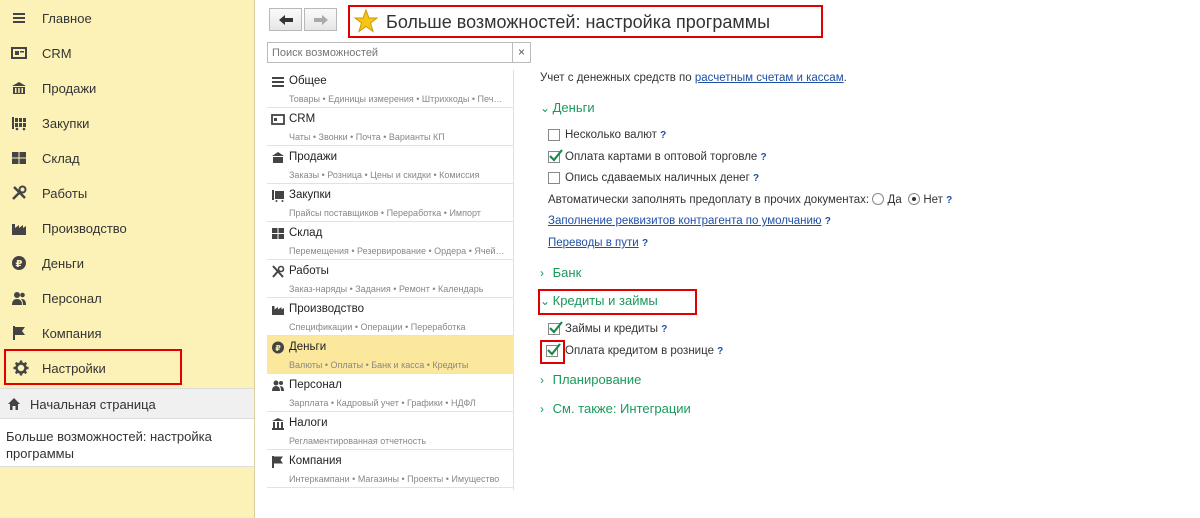 The height and width of the screenshot is (518, 1200). Describe the element at coordinates (845, 78) in the screenshot. I see `intro-end: .` at that location.